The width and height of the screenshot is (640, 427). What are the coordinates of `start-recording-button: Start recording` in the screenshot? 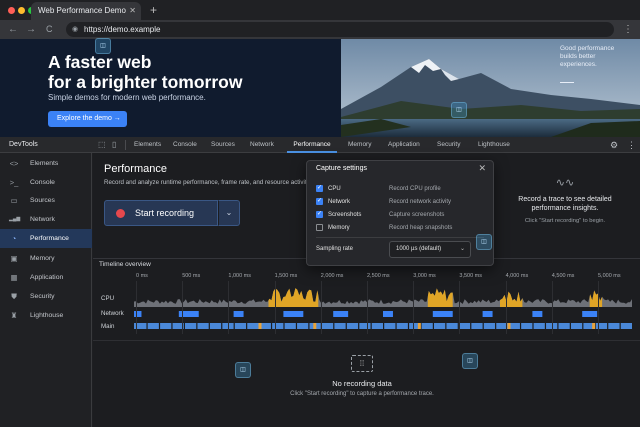 It's located at (161, 213).